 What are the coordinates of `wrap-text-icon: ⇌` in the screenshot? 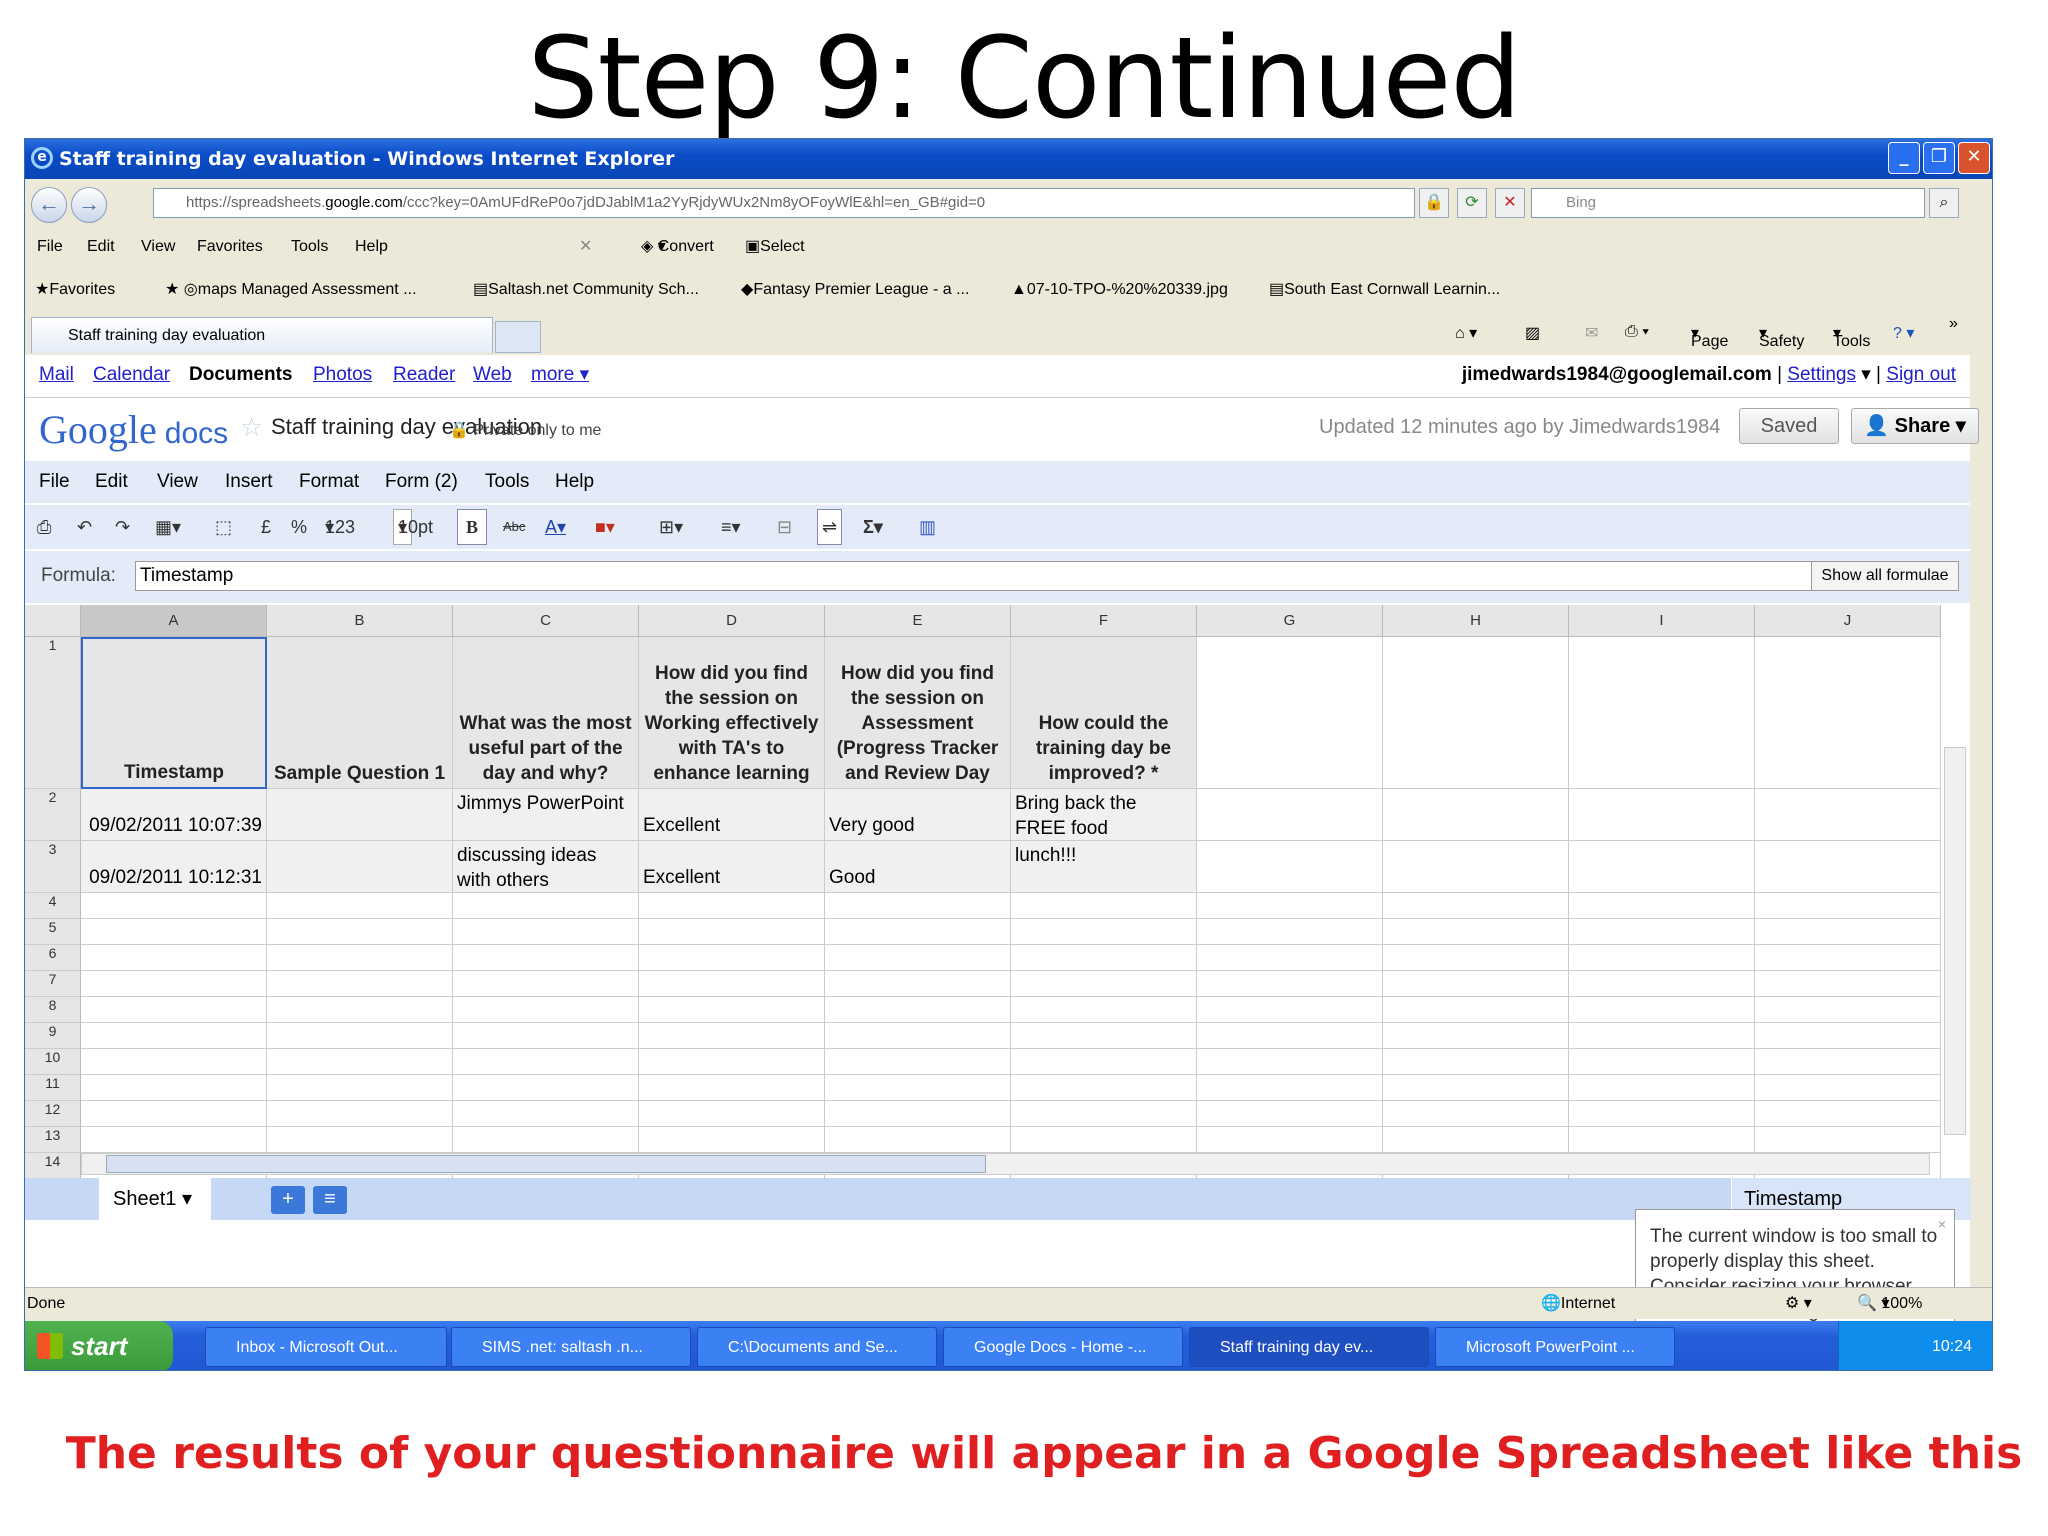 It's located at (830, 527).